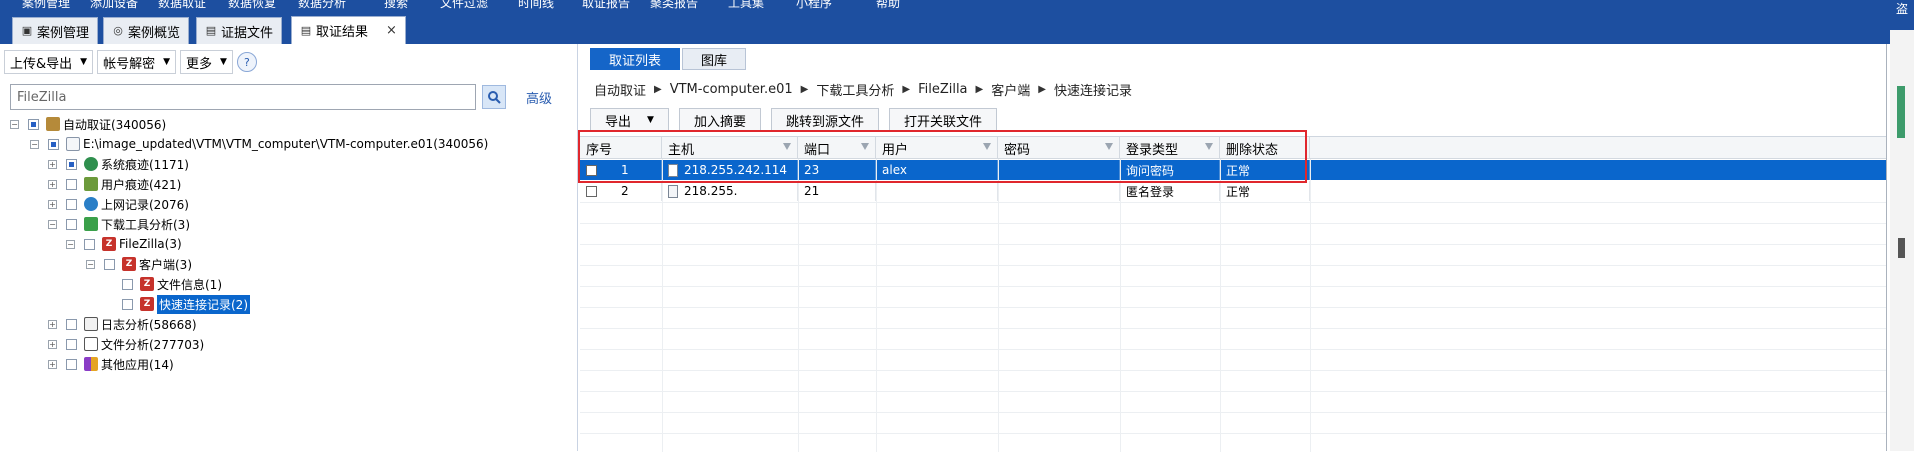 The width and height of the screenshot is (1914, 452). I want to click on tree-node-filezilla: − Z FileZilla(3), so click(124, 244).